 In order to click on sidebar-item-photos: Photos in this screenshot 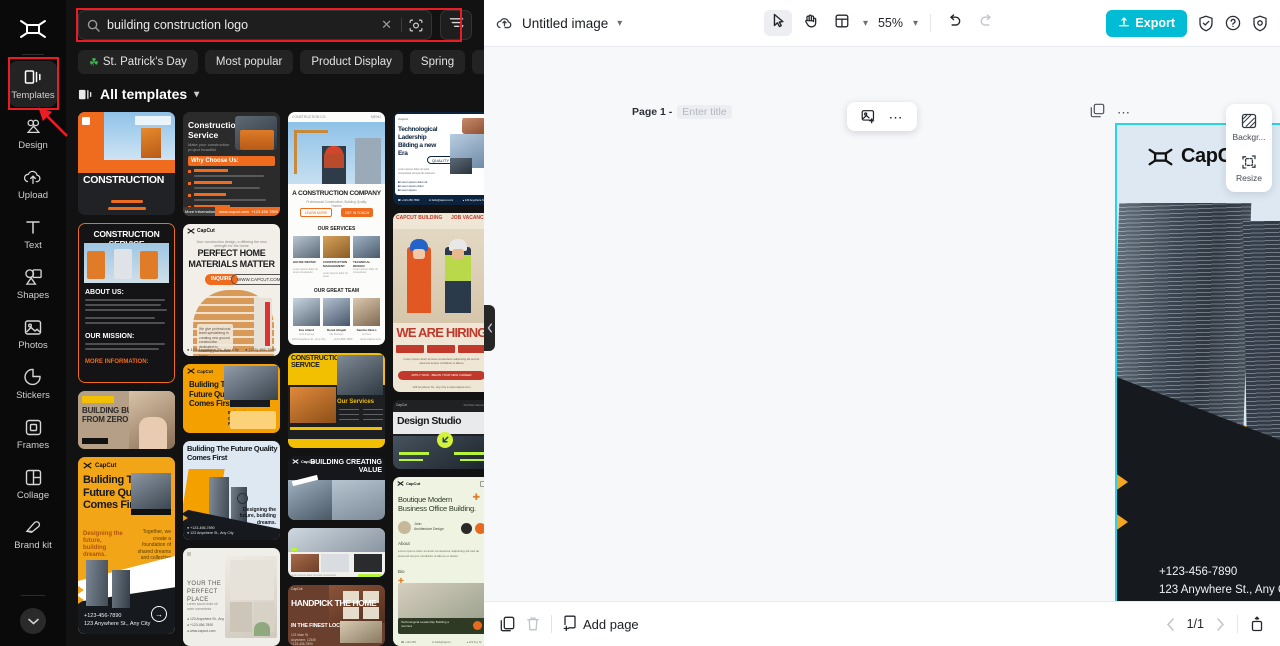, I will do `click(33, 334)`.